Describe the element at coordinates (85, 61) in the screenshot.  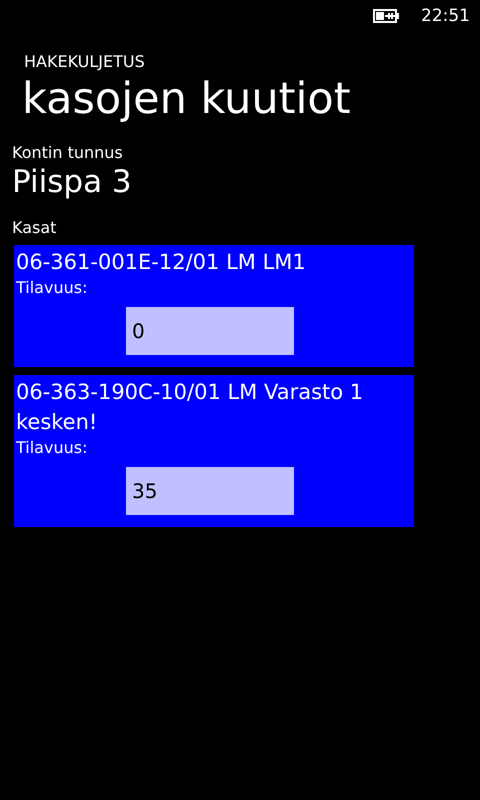
I see `app-title: HAKEKULJETUS` at that location.